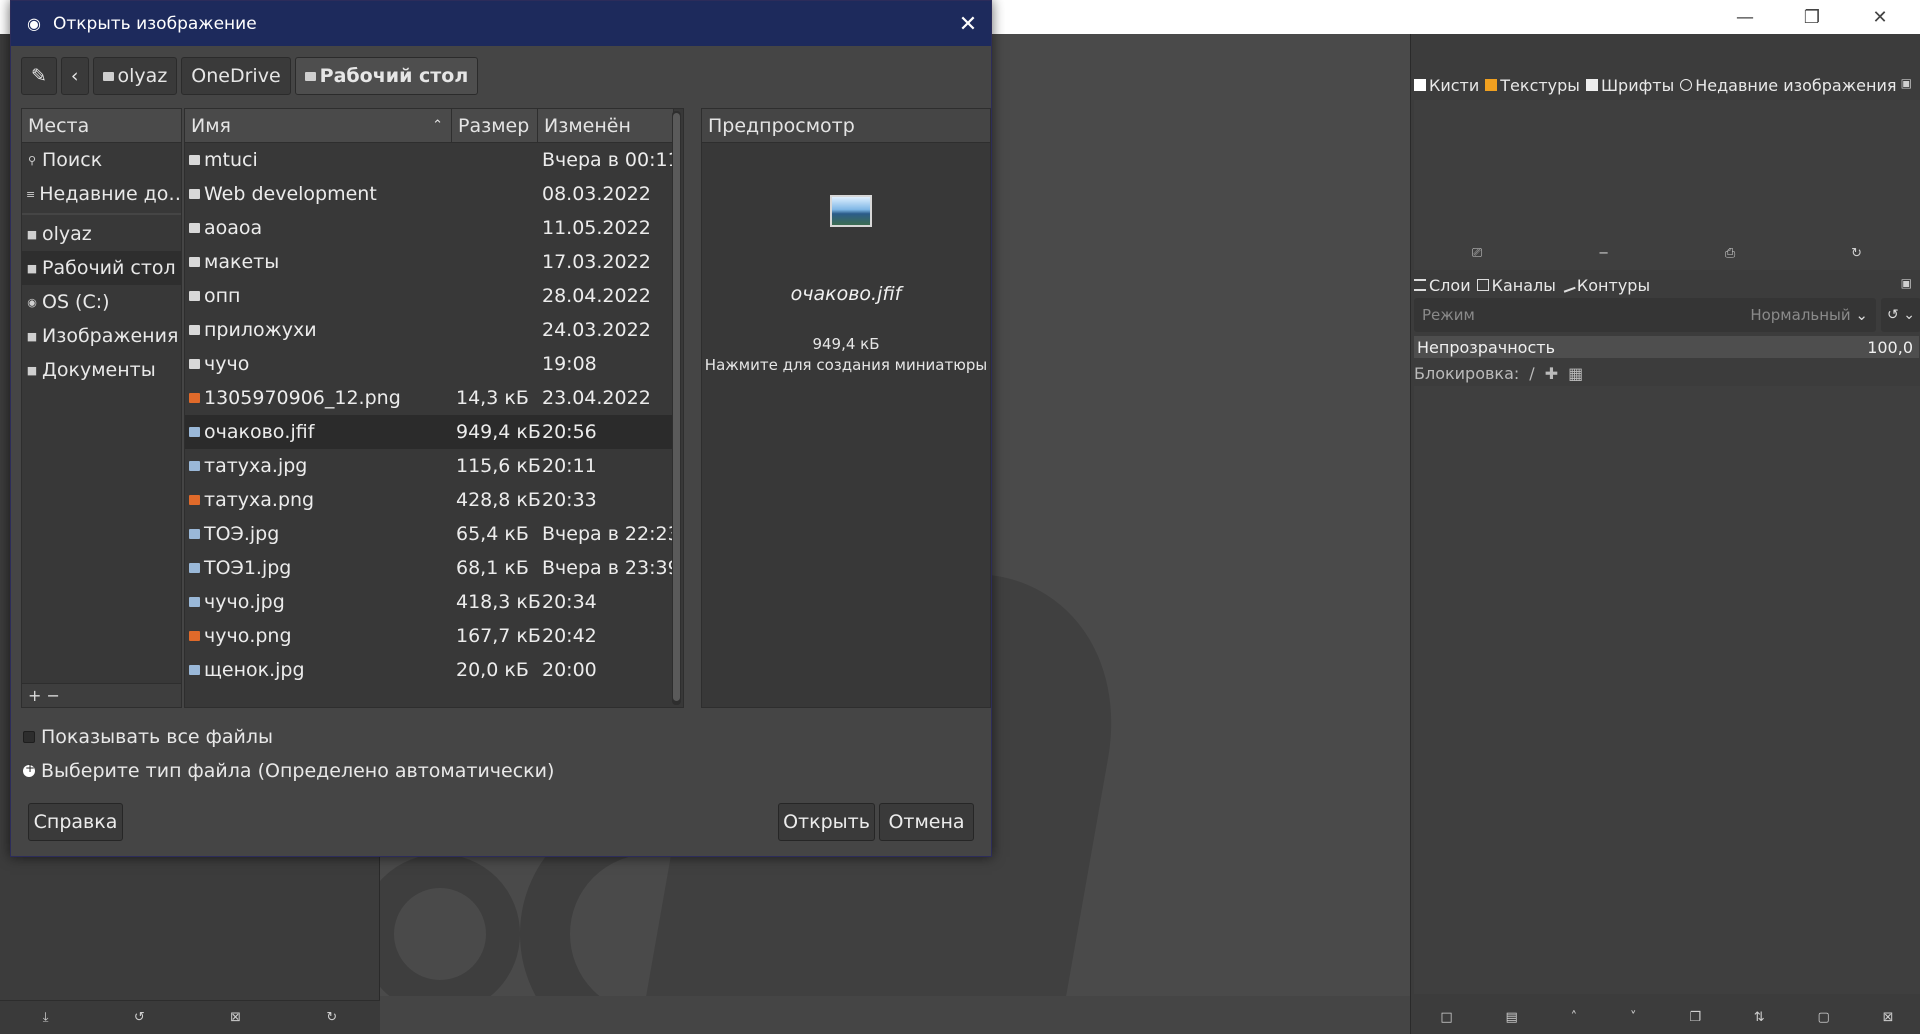 The height and width of the screenshot is (1034, 1920). What do you see at coordinates (1575, 373) in the screenshot?
I see `lock-alpha-icon: ▦` at bounding box center [1575, 373].